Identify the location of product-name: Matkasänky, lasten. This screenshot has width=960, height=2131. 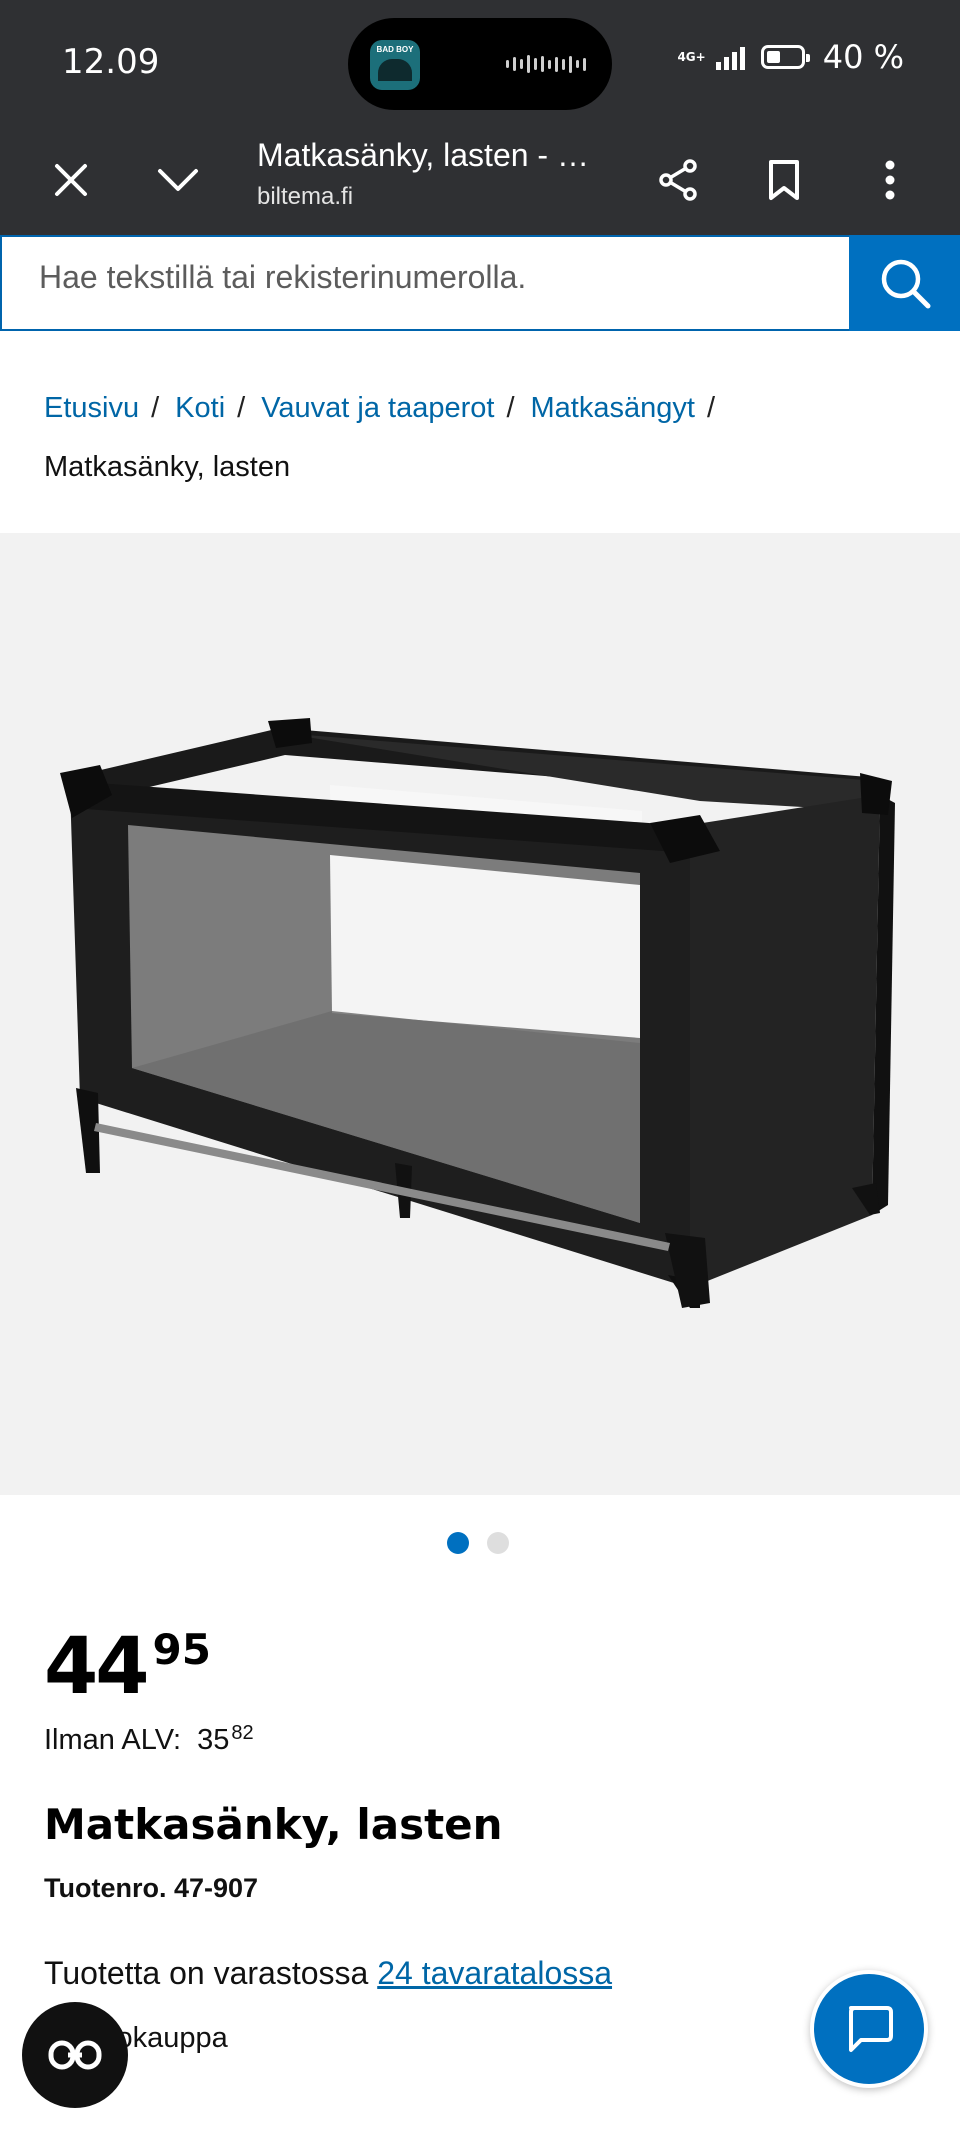
(273, 1824).